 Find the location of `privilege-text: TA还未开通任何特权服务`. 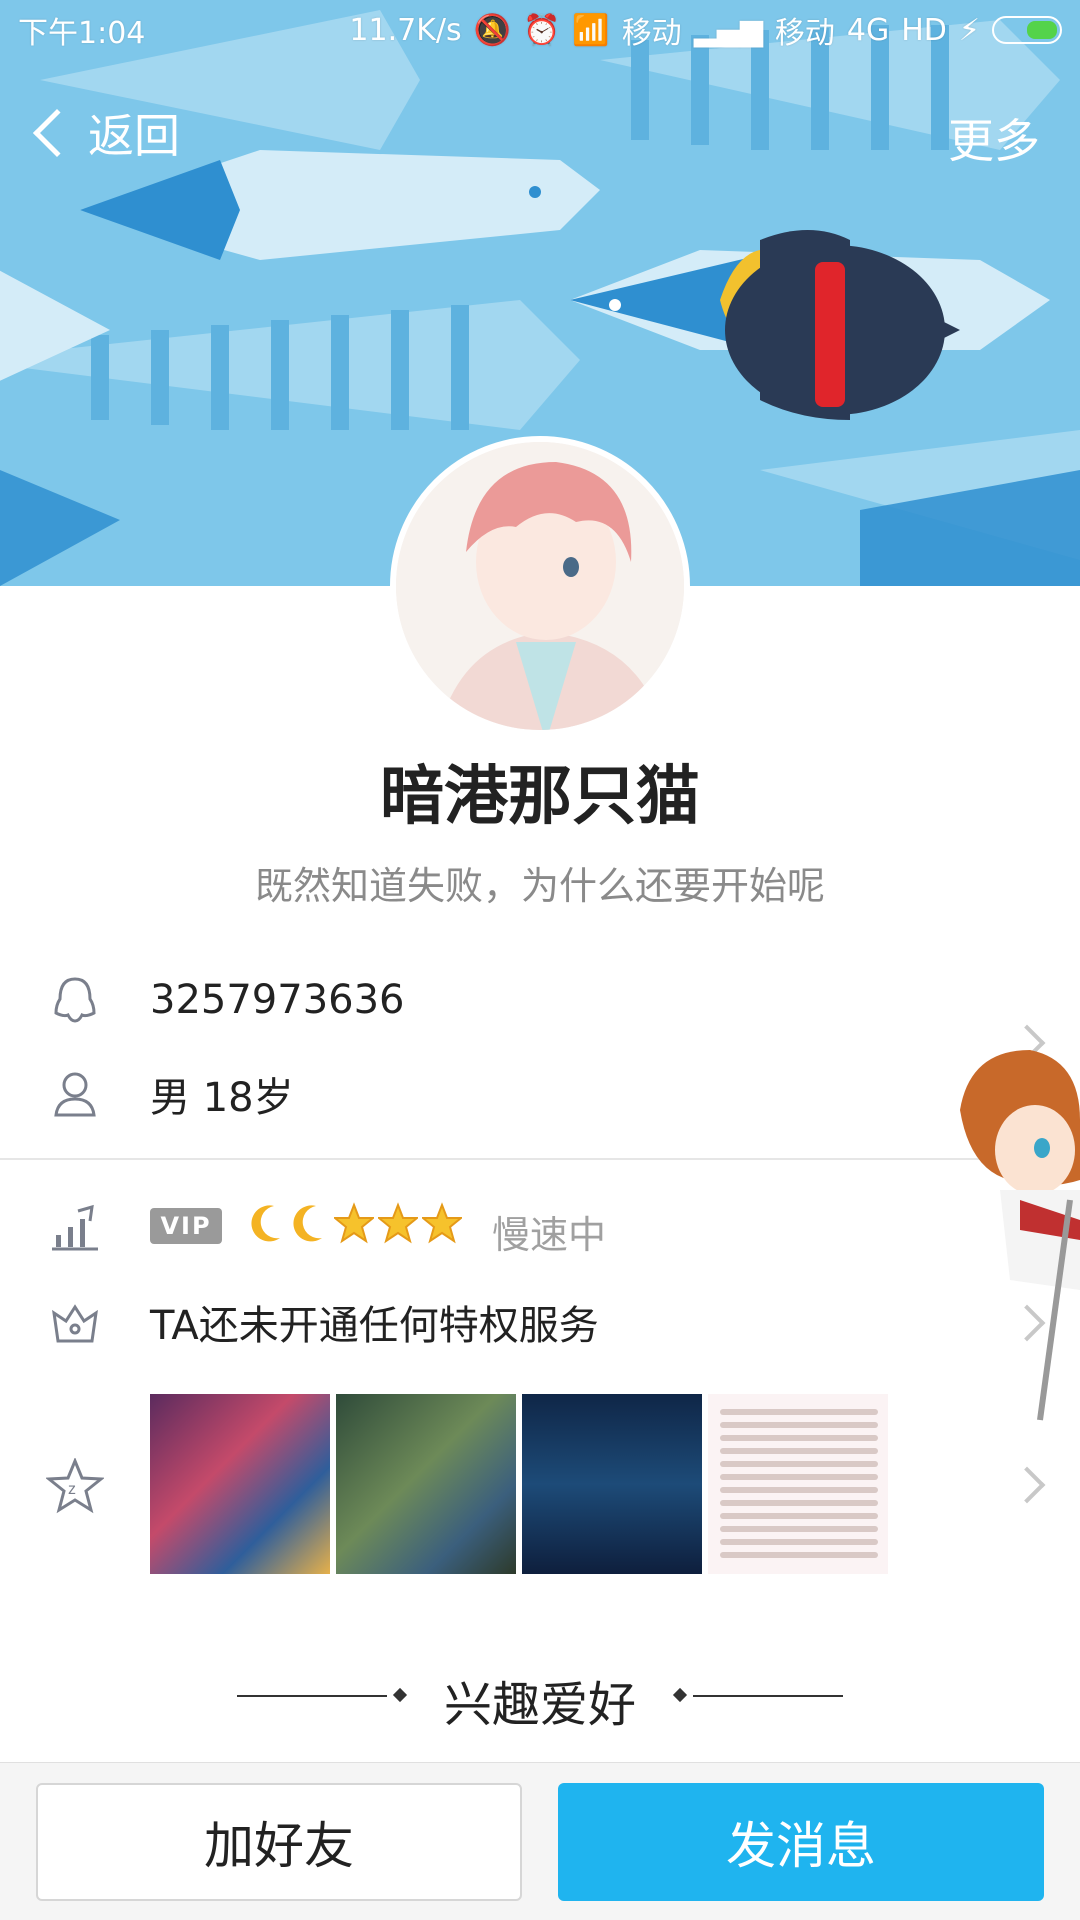

privilege-text: TA还未开通任何特权服务 is located at coordinates (374, 1326).